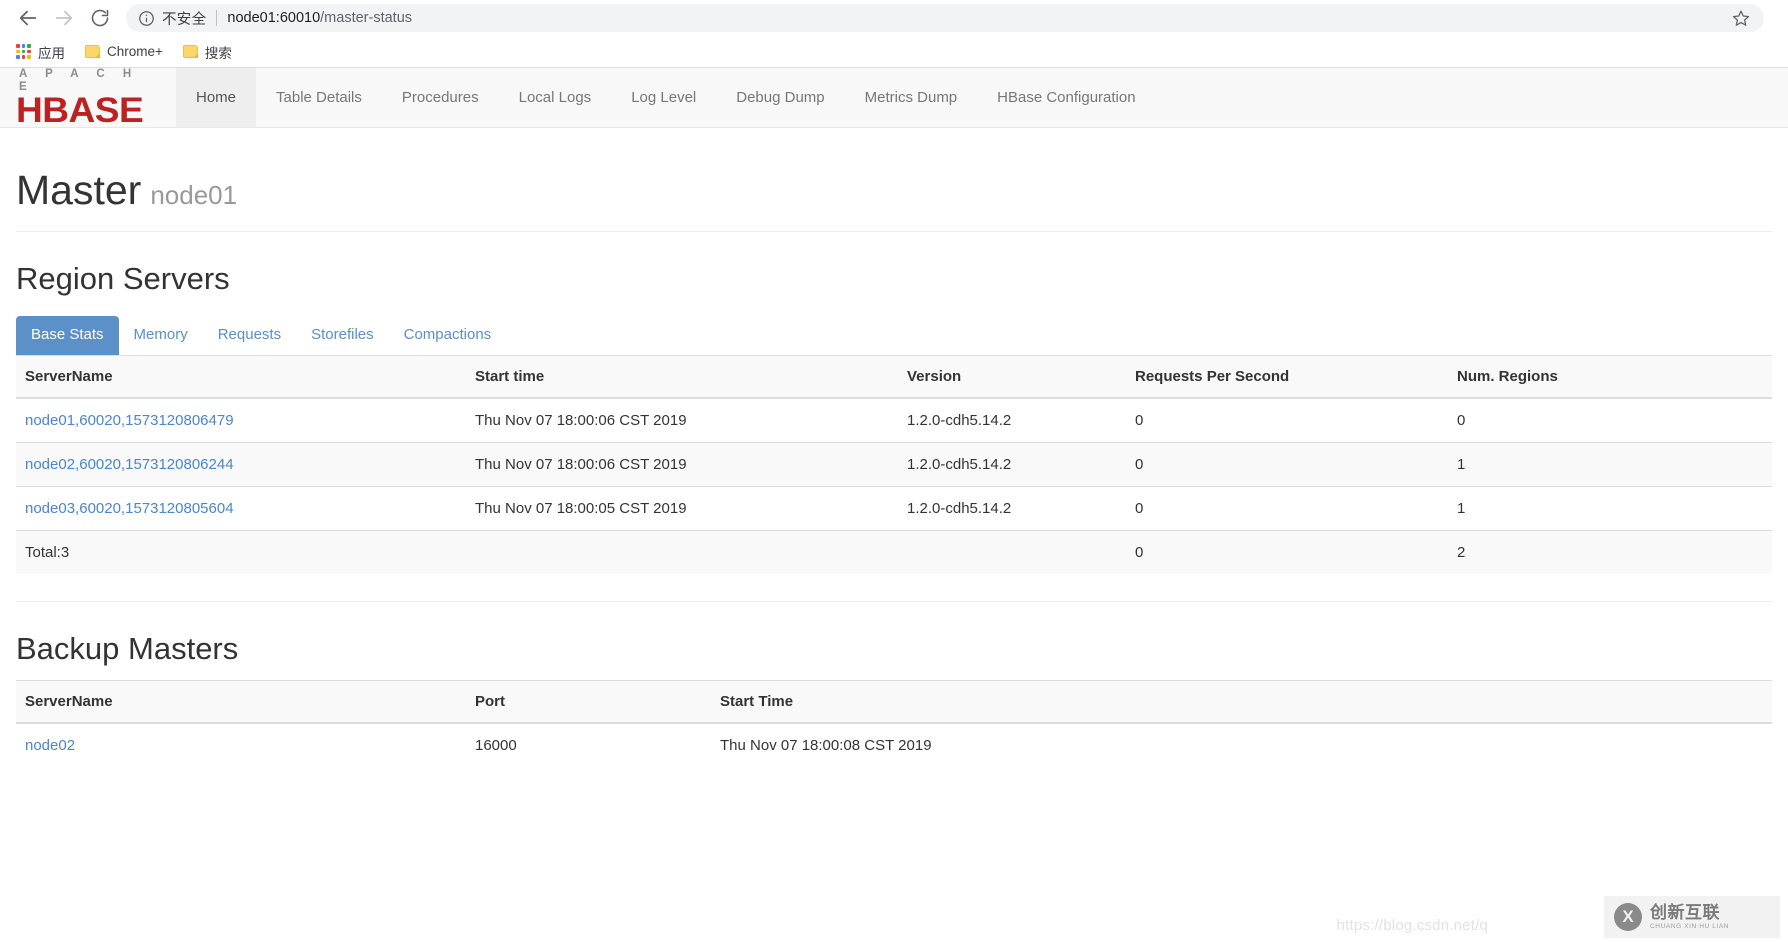 This screenshot has height=942, width=1788. I want to click on cell-total-label: Total:3, so click(241, 551).